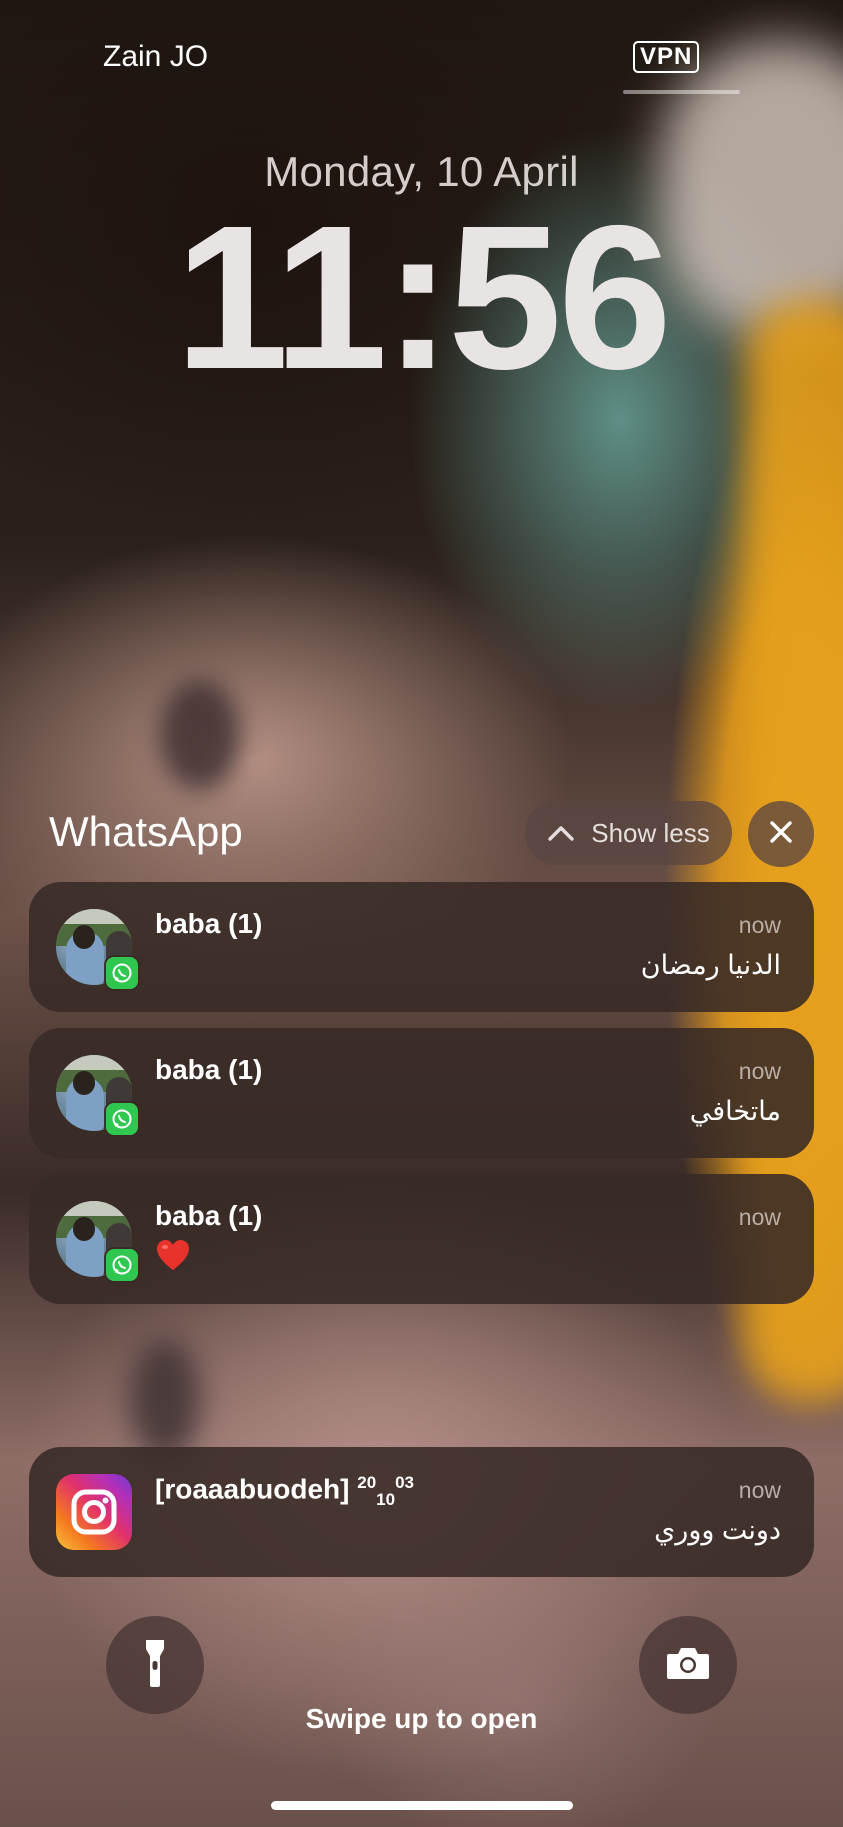  What do you see at coordinates (710, 965) in the screenshot?
I see `notification-message: الدنيا رمضان` at bounding box center [710, 965].